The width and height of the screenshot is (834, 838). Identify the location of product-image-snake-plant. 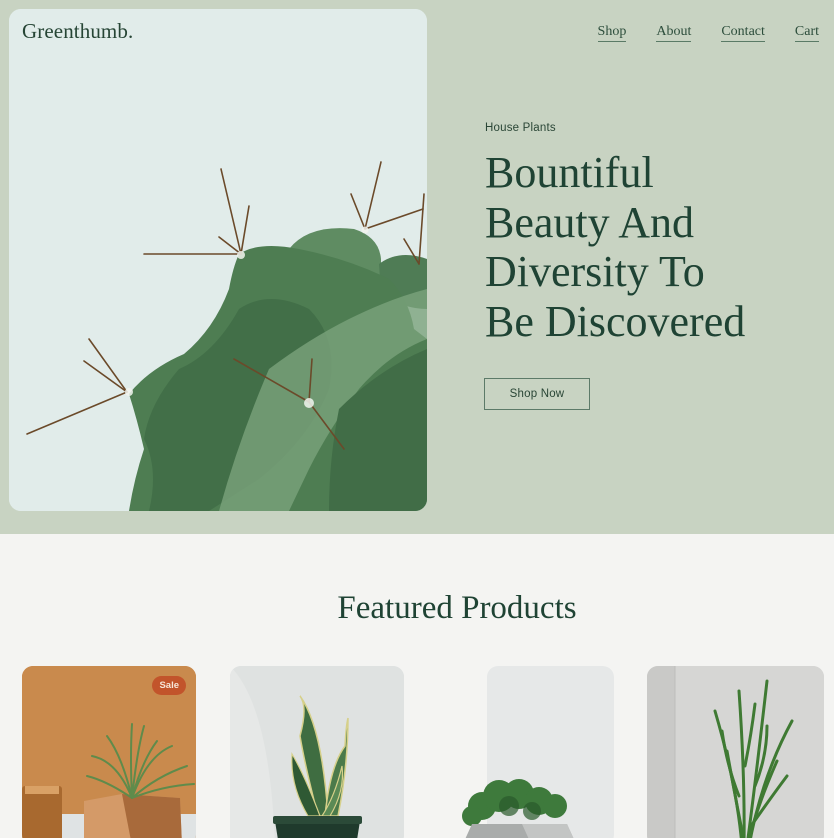
(317, 752).